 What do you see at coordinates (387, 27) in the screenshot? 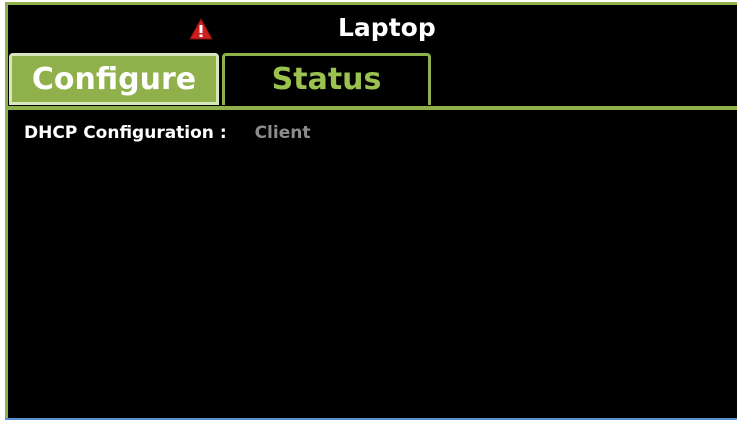
I see `device-title: Laptop` at bounding box center [387, 27].